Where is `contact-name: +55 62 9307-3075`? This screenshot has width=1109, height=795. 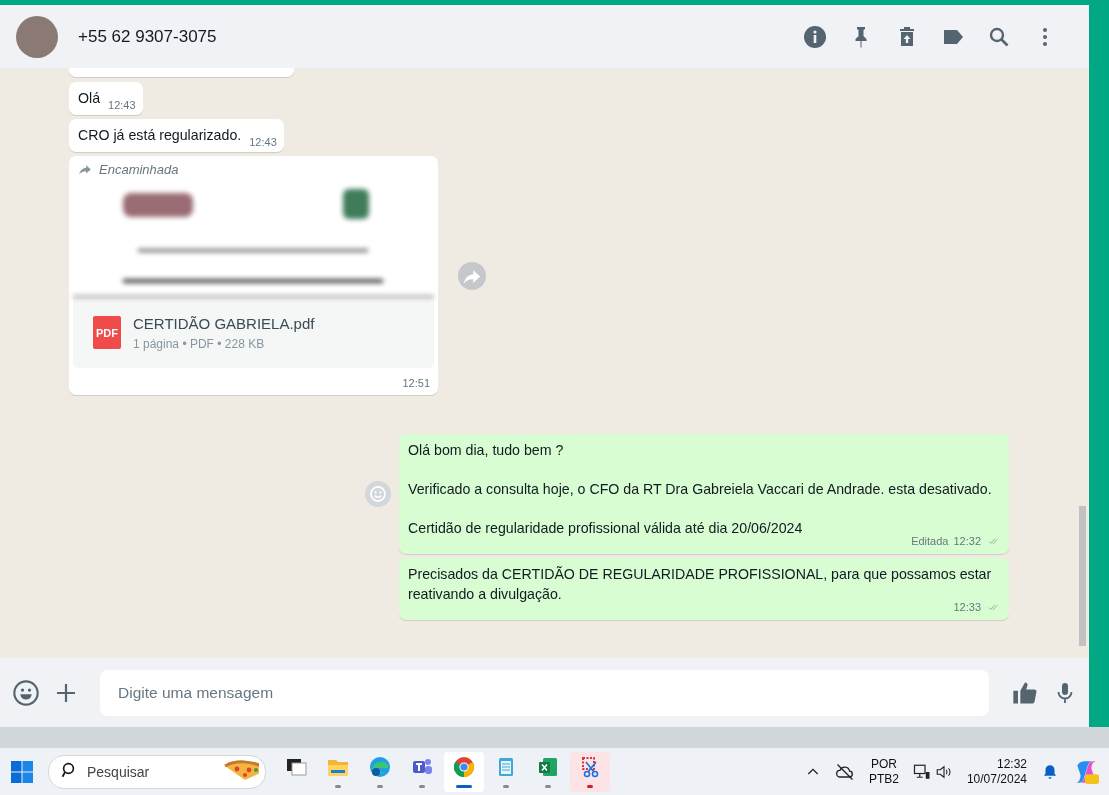
contact-name: +55 62 9307-3075 is located at coordinates (147, 36).